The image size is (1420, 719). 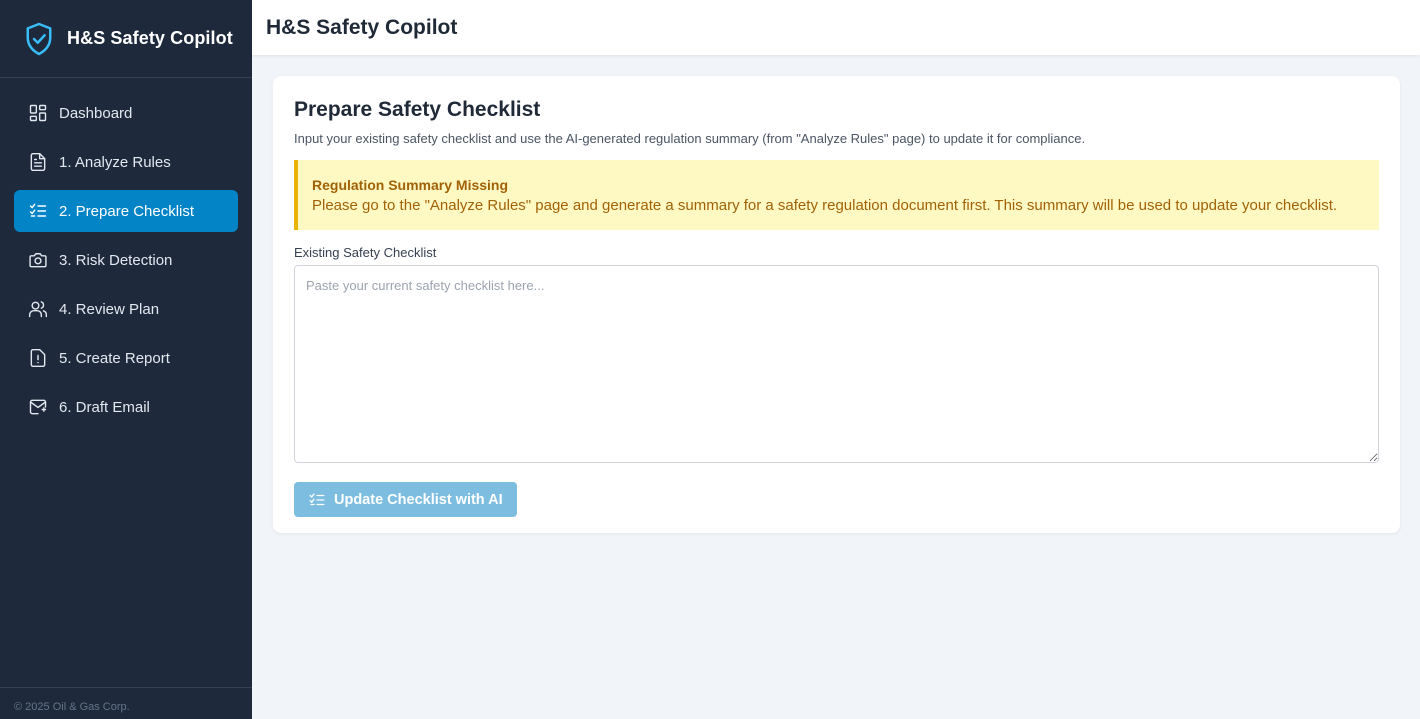 I want to click on sidebar-item-label: 6. Draft Email, so click(x=104, y=407).